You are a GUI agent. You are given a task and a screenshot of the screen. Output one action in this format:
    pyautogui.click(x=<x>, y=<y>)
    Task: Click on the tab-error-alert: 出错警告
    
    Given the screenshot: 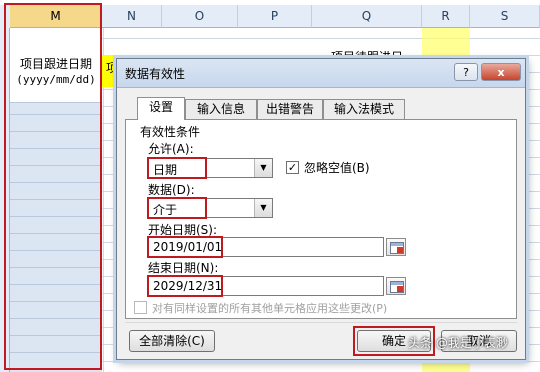 What is the action you would take?
    pyautogui.click(x=290, y=109)
    